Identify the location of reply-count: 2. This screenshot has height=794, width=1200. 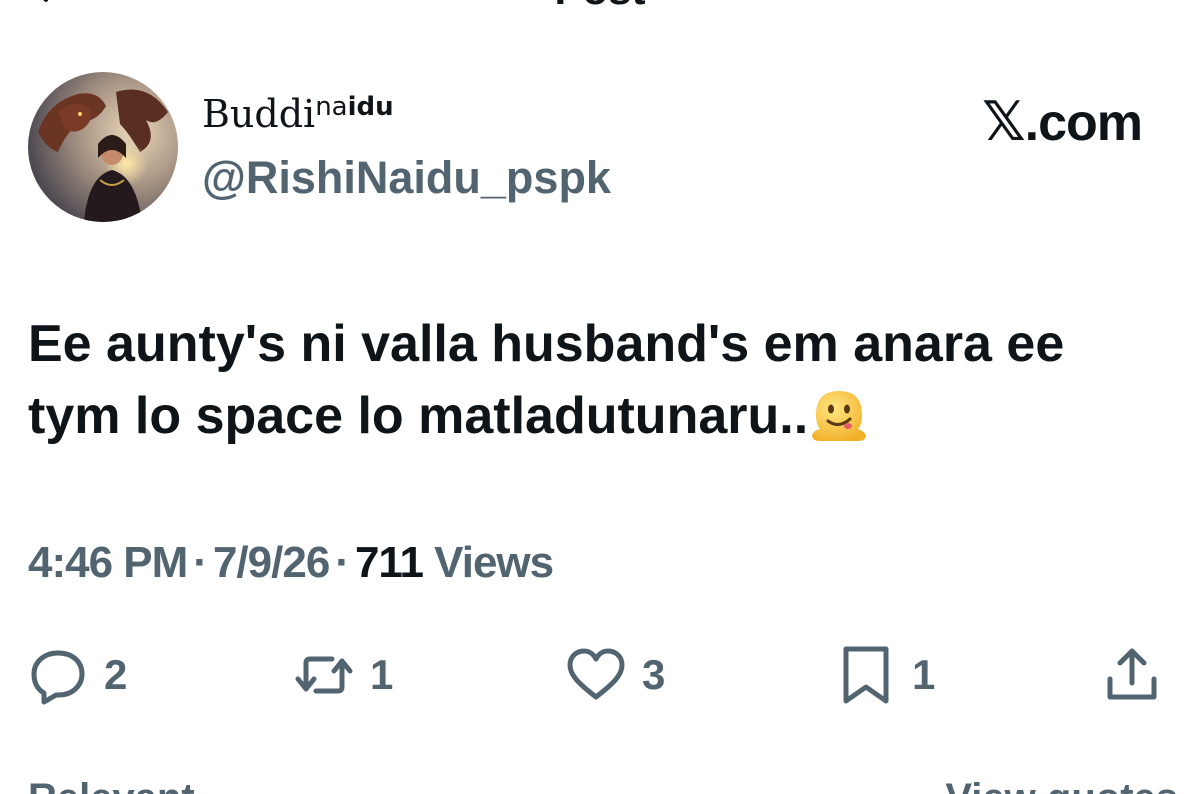
(116, 674).